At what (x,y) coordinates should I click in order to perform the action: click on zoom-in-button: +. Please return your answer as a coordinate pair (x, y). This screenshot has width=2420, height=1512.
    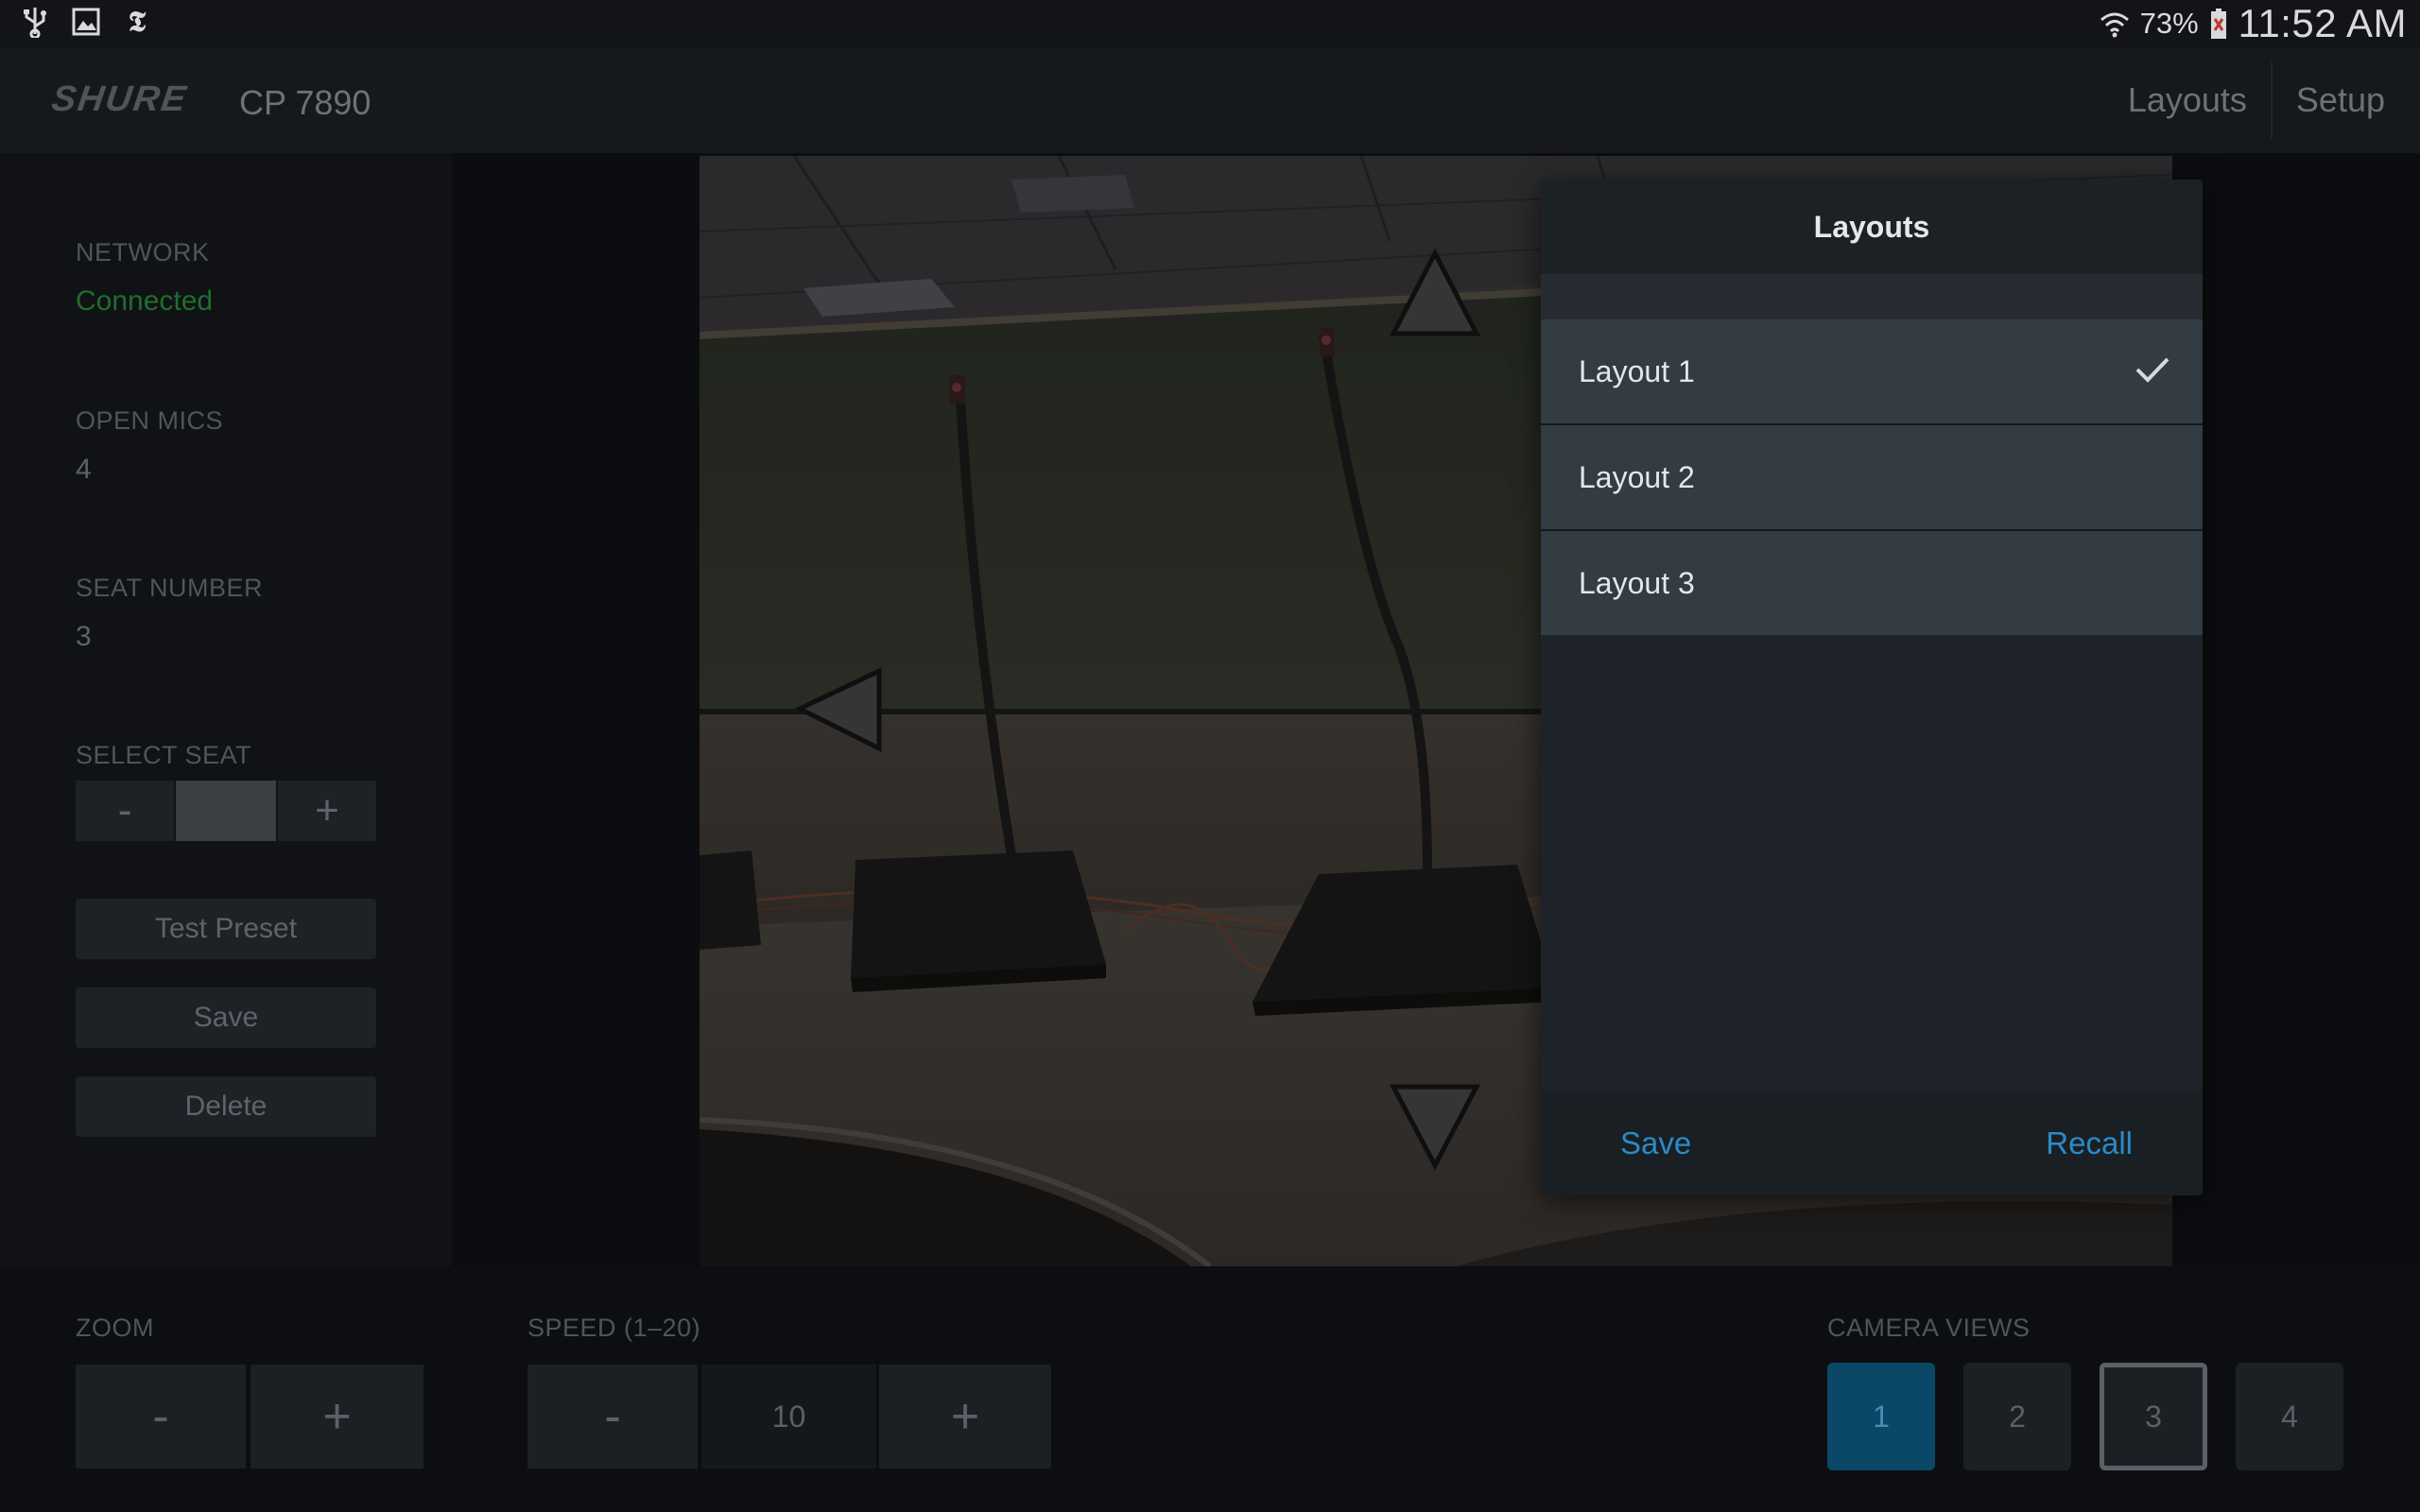
    Looking at the image, I should click on (337, 1417).